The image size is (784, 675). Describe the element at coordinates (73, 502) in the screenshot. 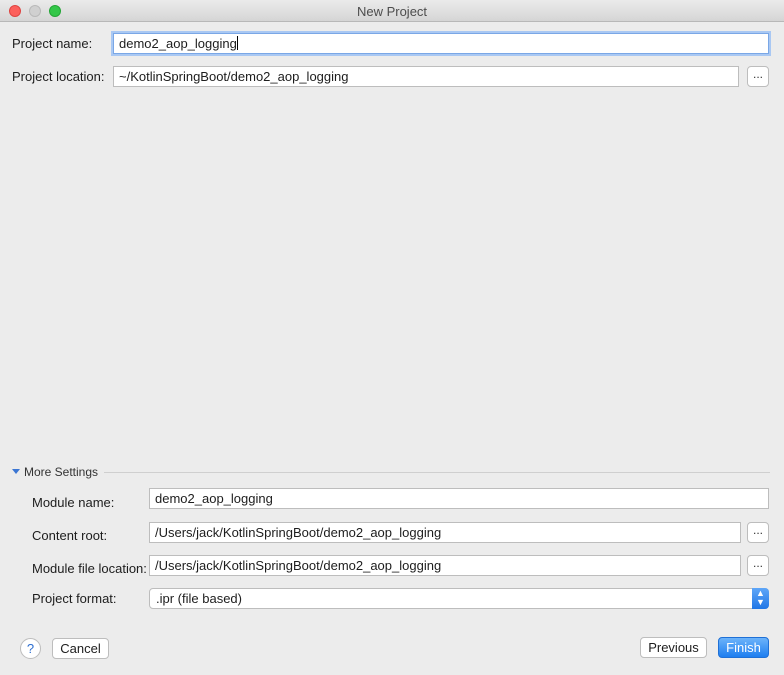

I see `module-name-label: Module name:` at that location.